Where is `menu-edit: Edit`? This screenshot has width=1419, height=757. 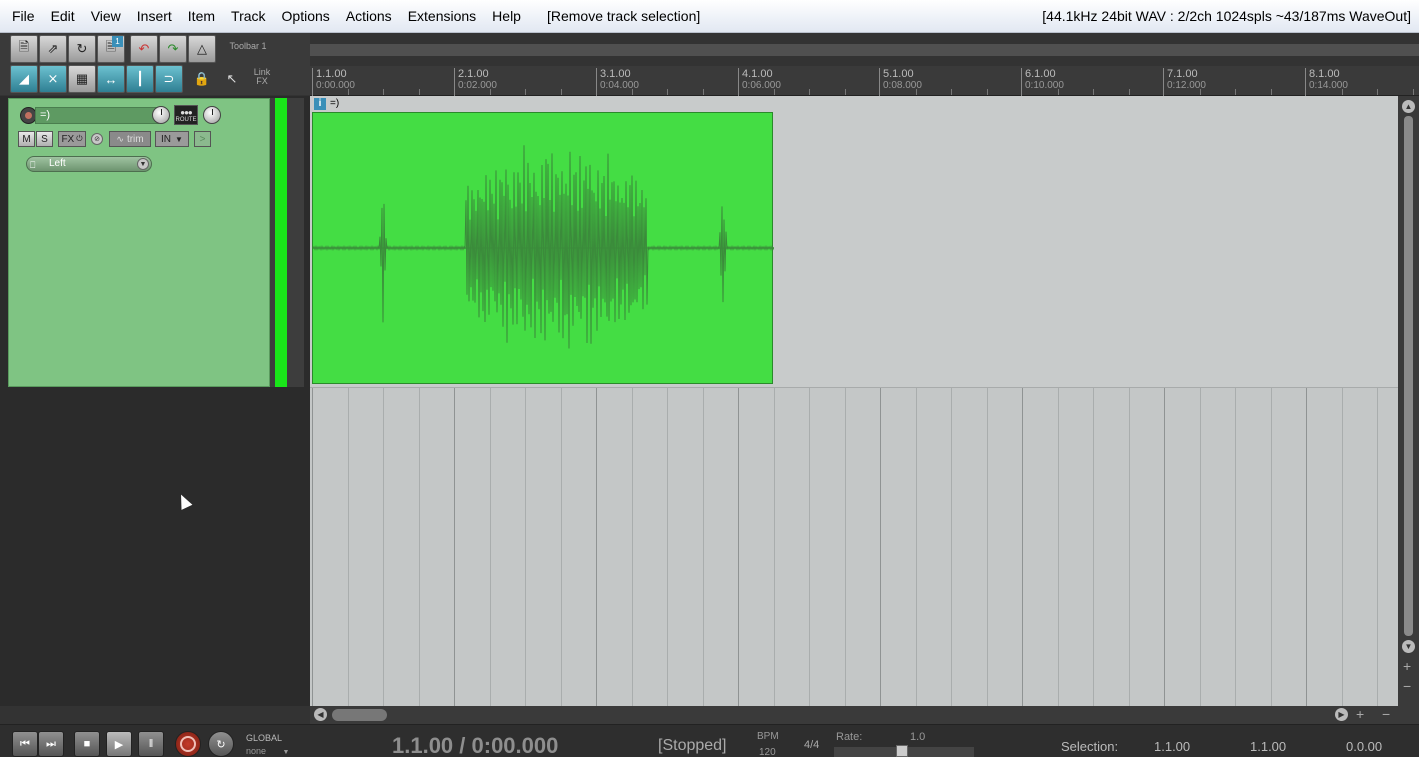
menu-edit: Edit is located at coordinates (63, 16).